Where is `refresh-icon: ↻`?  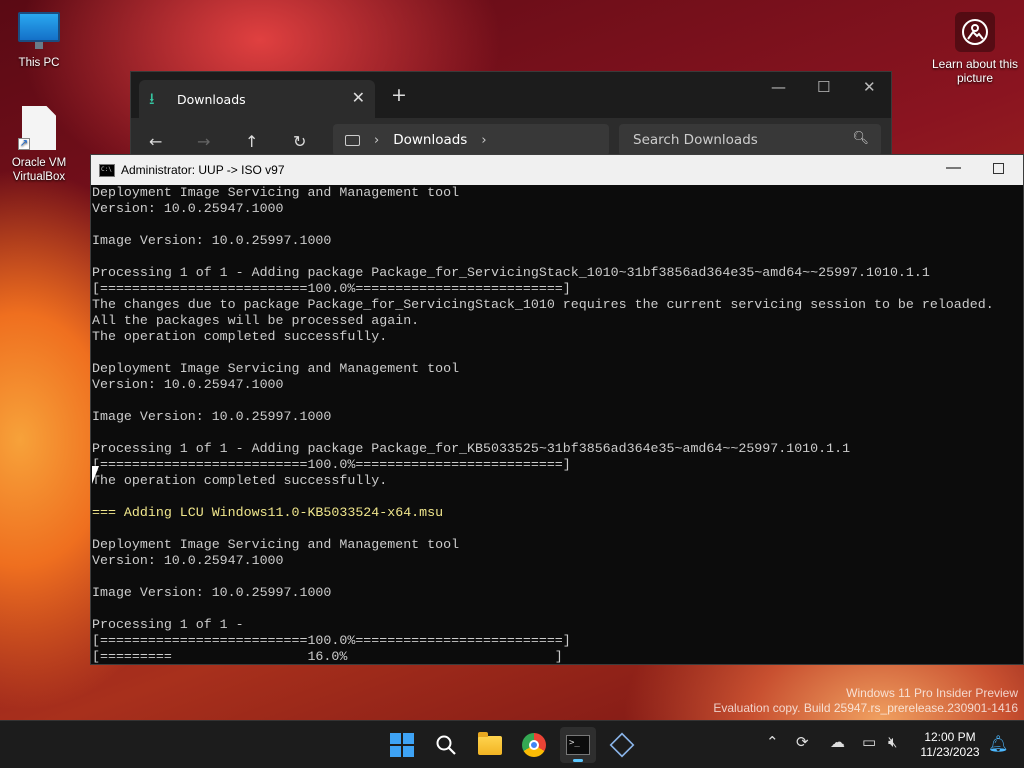
refresh-icon: ↻ is located at coordinates (299, 141).